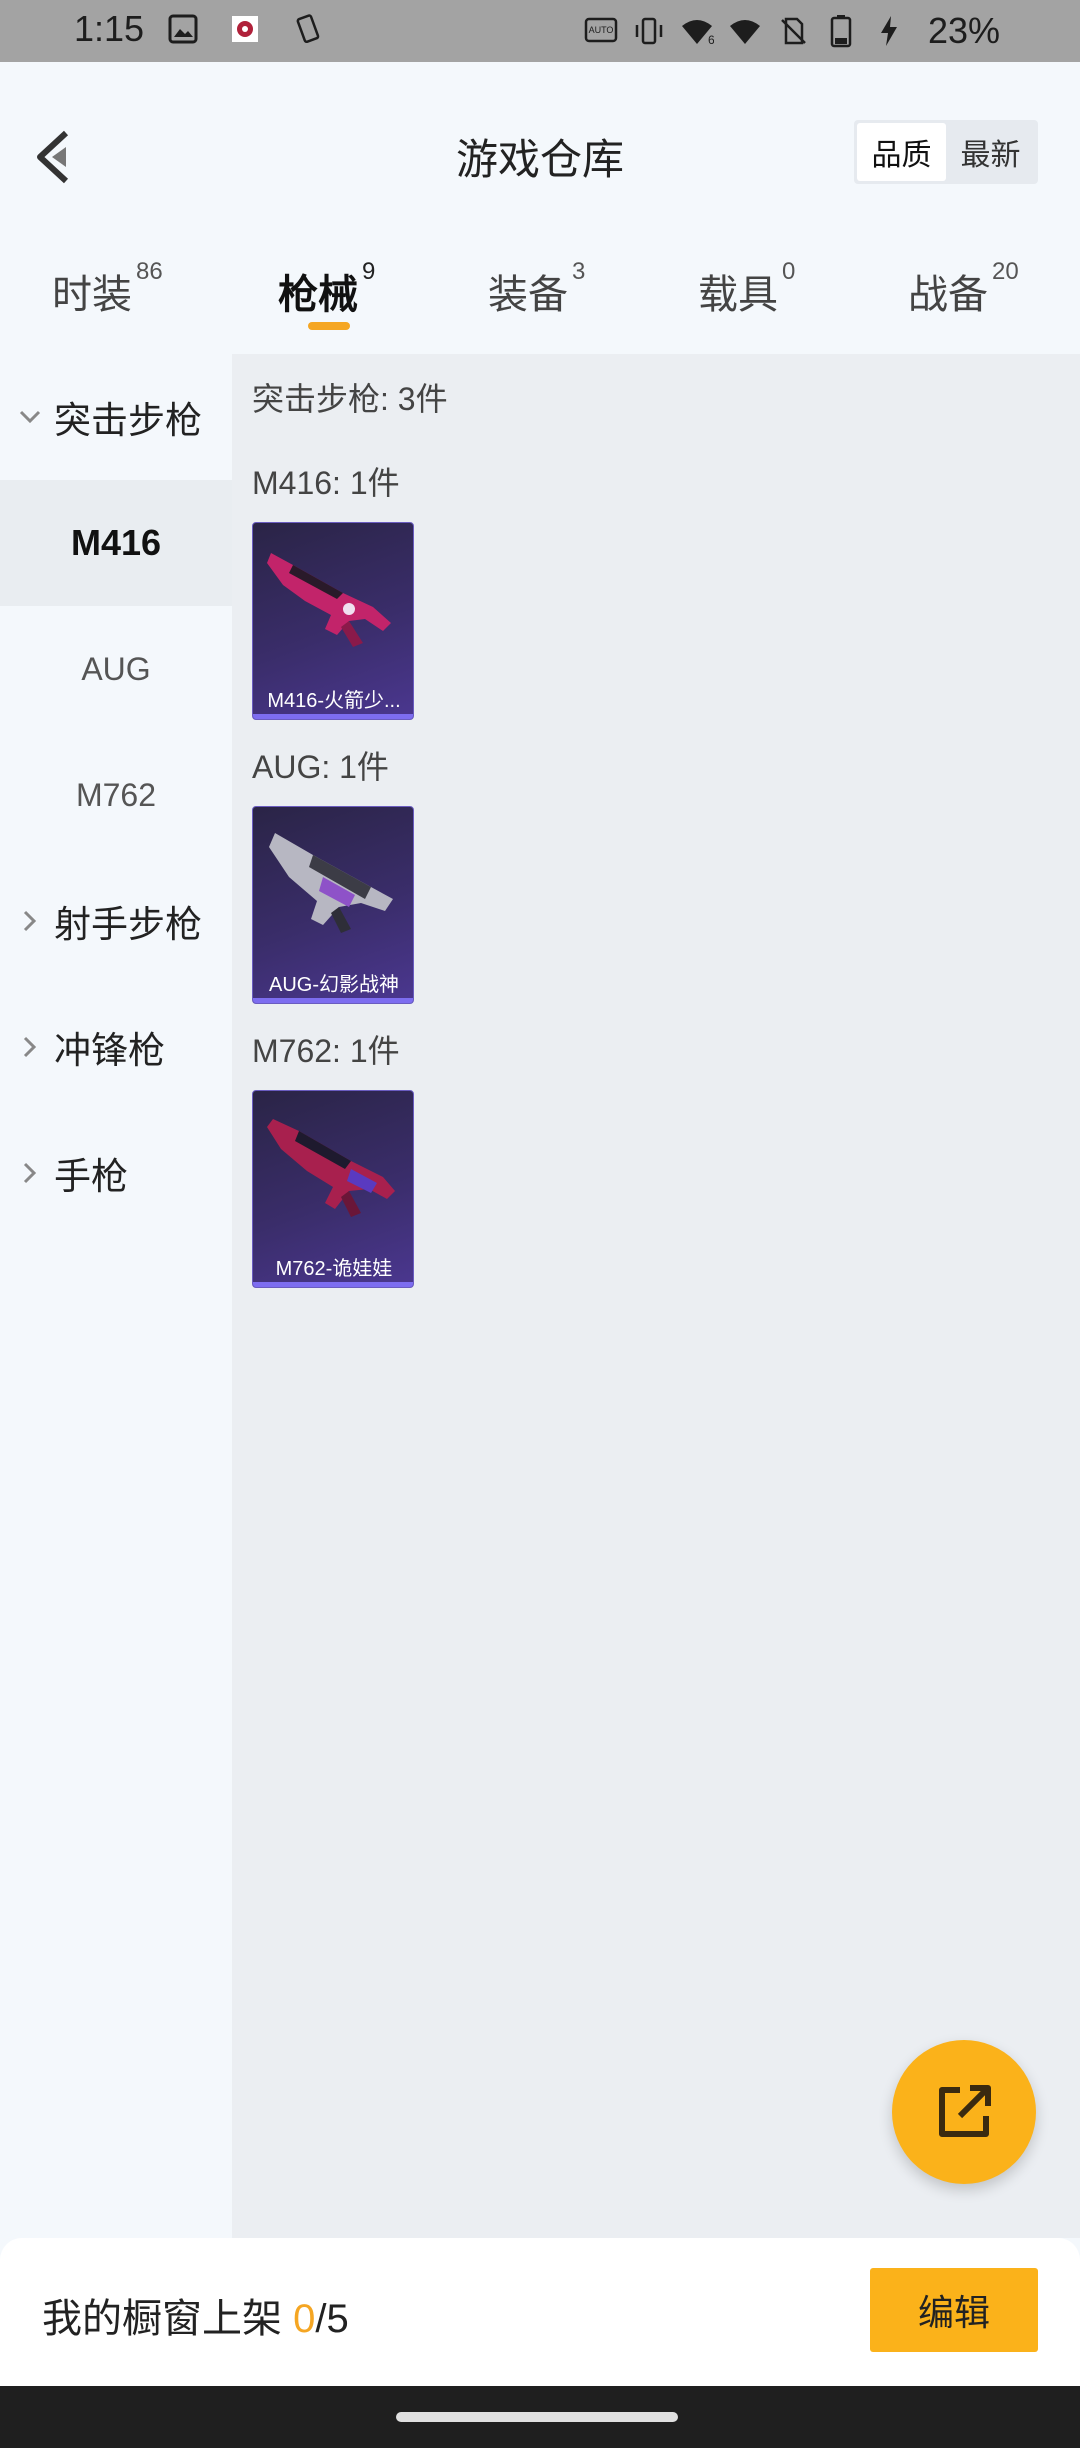  Describe the element at coordinates (304, 2319) in the screenshot. I see `showcase-count: 0` at that location.